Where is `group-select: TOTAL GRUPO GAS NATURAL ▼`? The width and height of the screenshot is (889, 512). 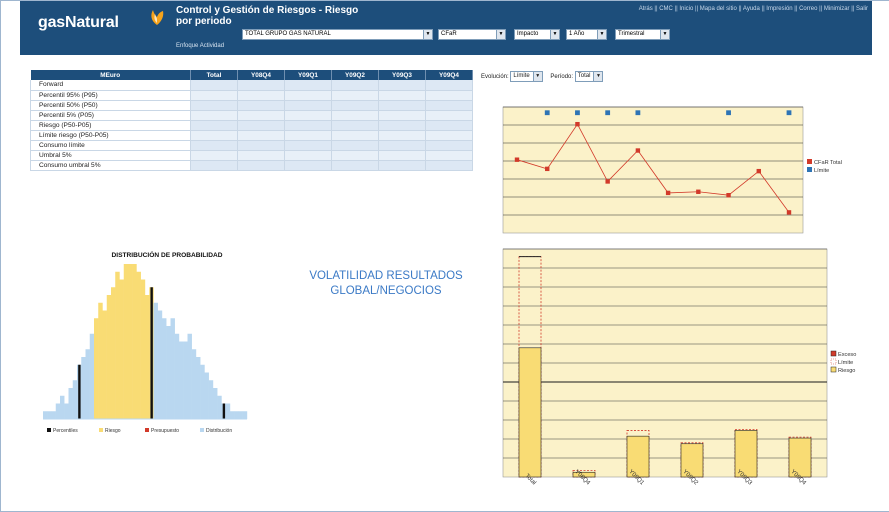 group-select: TOTAL GRUPO GAS NATURAL ▼ is located at coordinates (337, 34).